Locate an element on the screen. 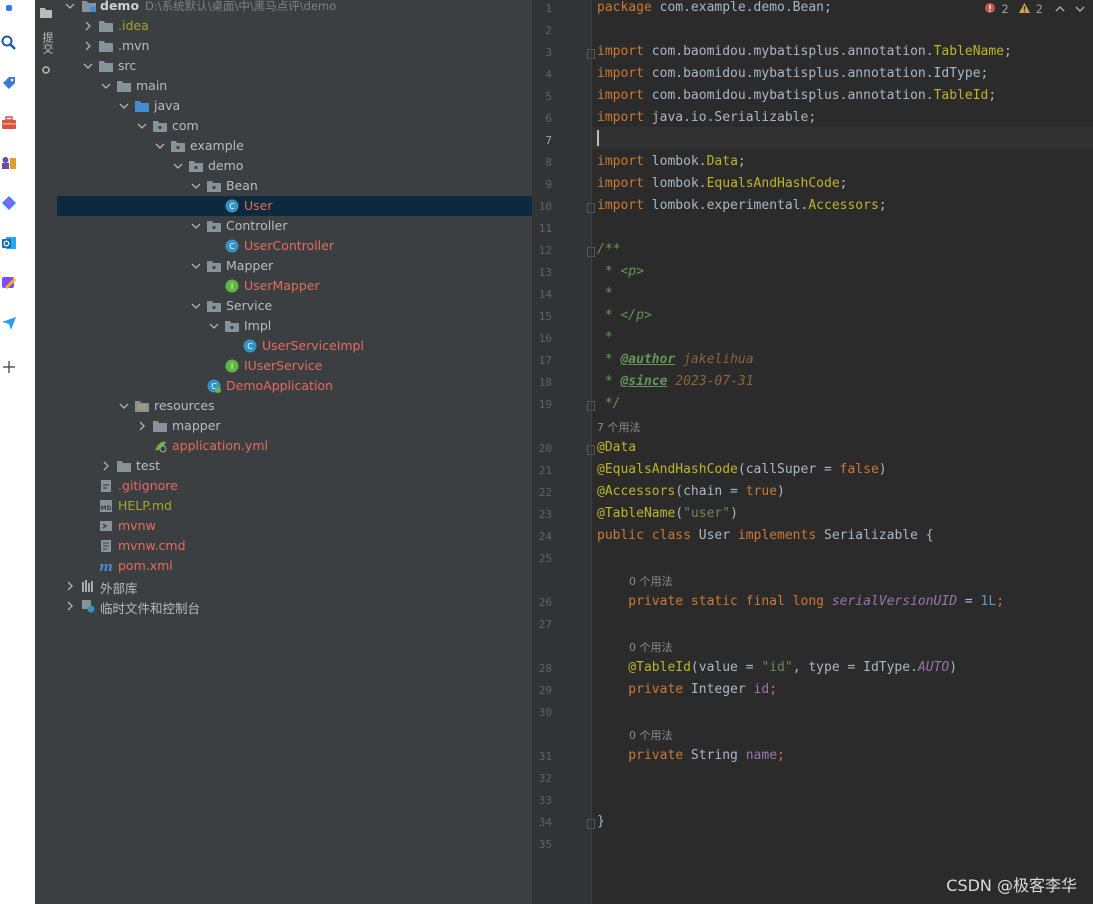 The height and width of the screenshot is (904, 1093). line-number: 34 is located at coordinates (545, 822).